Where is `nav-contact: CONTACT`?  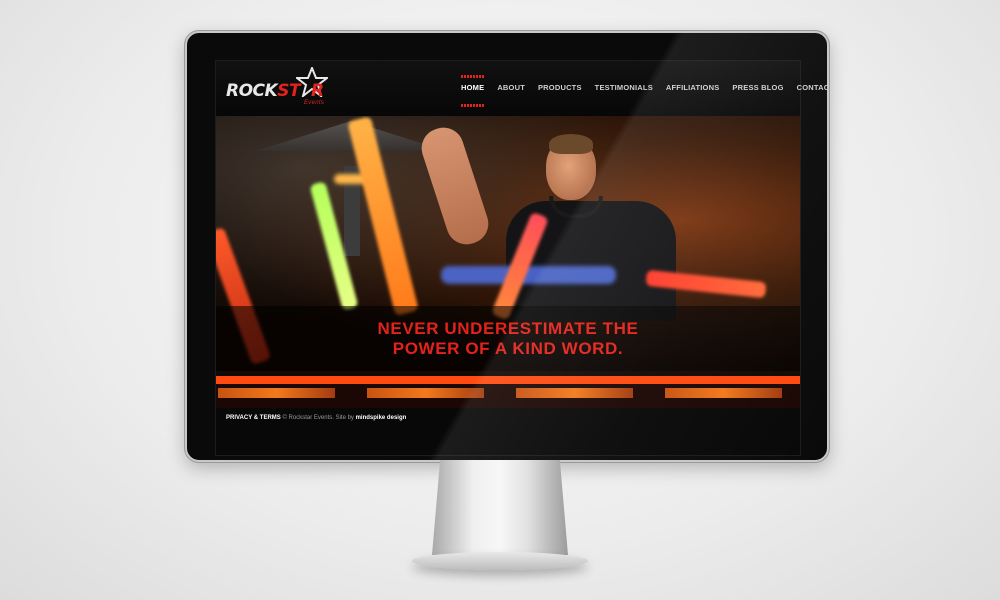 nav-contact: CONTACT is located at coordinates (812, 91).